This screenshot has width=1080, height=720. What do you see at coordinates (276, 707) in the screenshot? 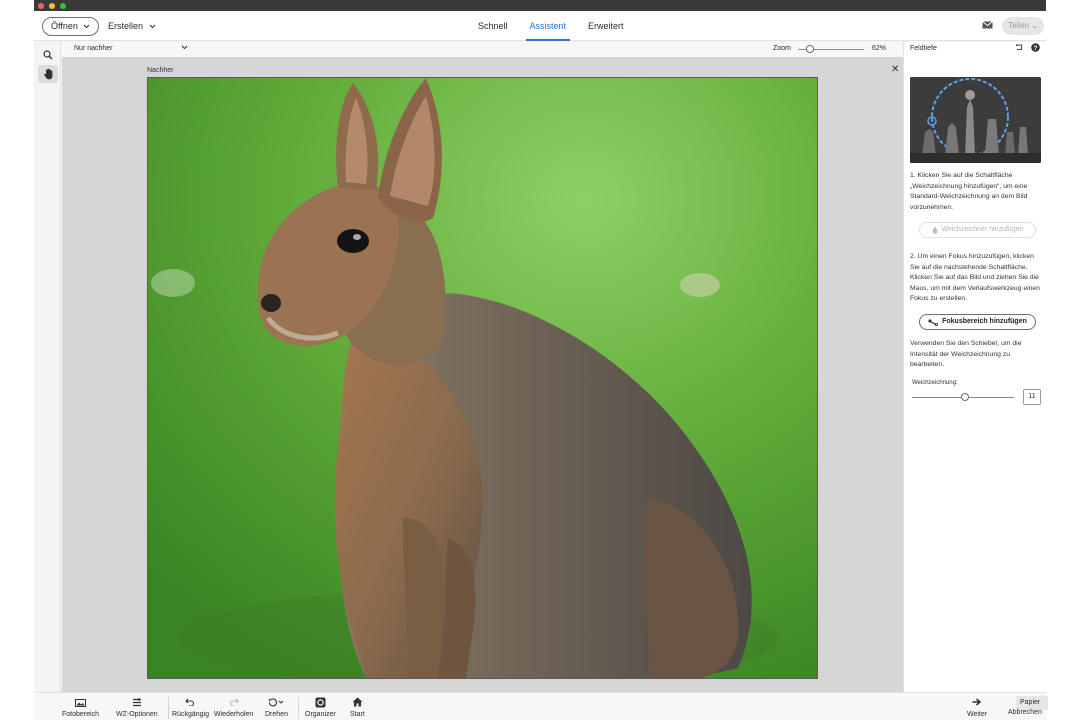
I see `rotate-button: Drehen` at bounding box center [276, 707].